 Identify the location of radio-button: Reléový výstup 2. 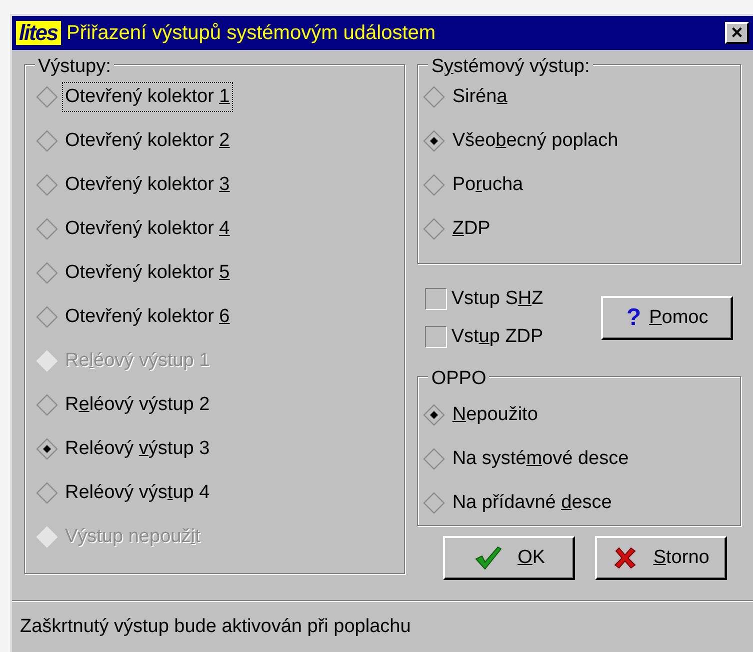
(219, 405).